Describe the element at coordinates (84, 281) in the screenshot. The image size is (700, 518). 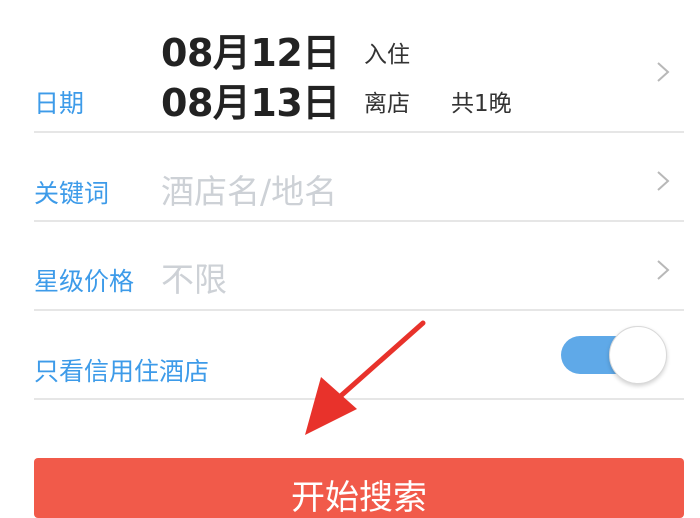
I see `star-price-label: 星级价格` at that location.